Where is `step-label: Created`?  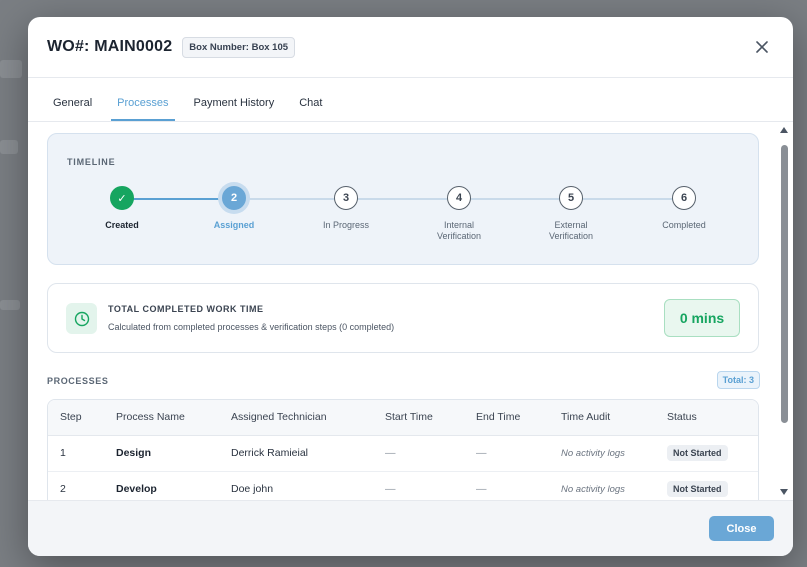
step-label: Created is located at coordinates (122, 225).